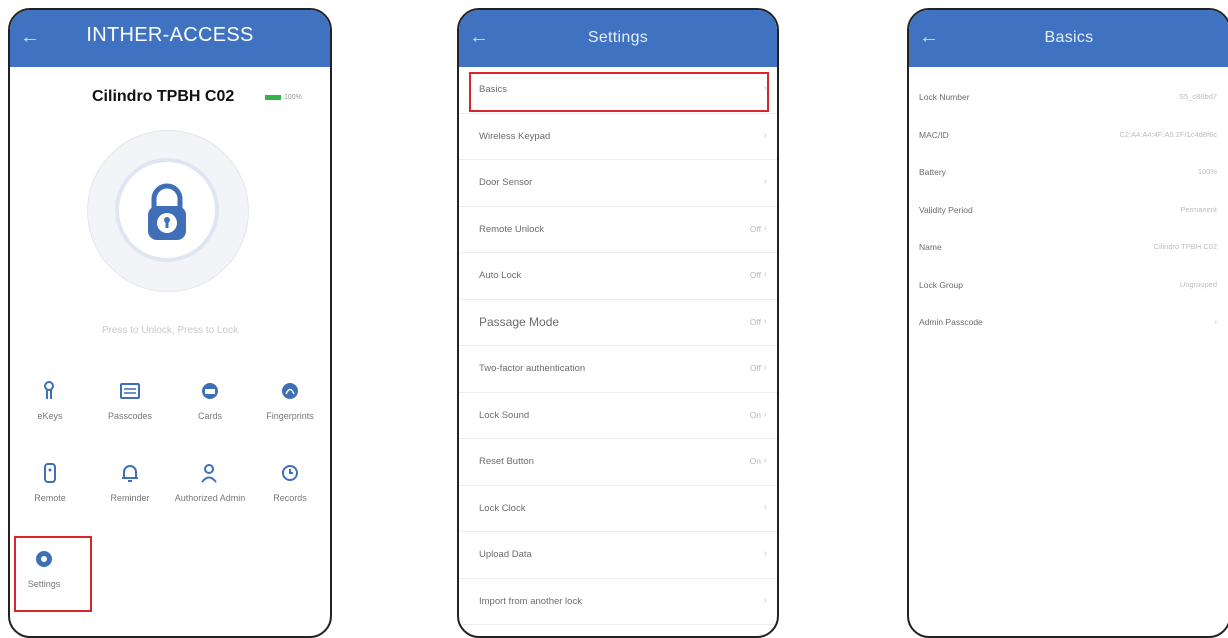 This screenshot has width=1228, height=638. I want to click on settings-item-import: Import from another lock ›, so click(618, 602).